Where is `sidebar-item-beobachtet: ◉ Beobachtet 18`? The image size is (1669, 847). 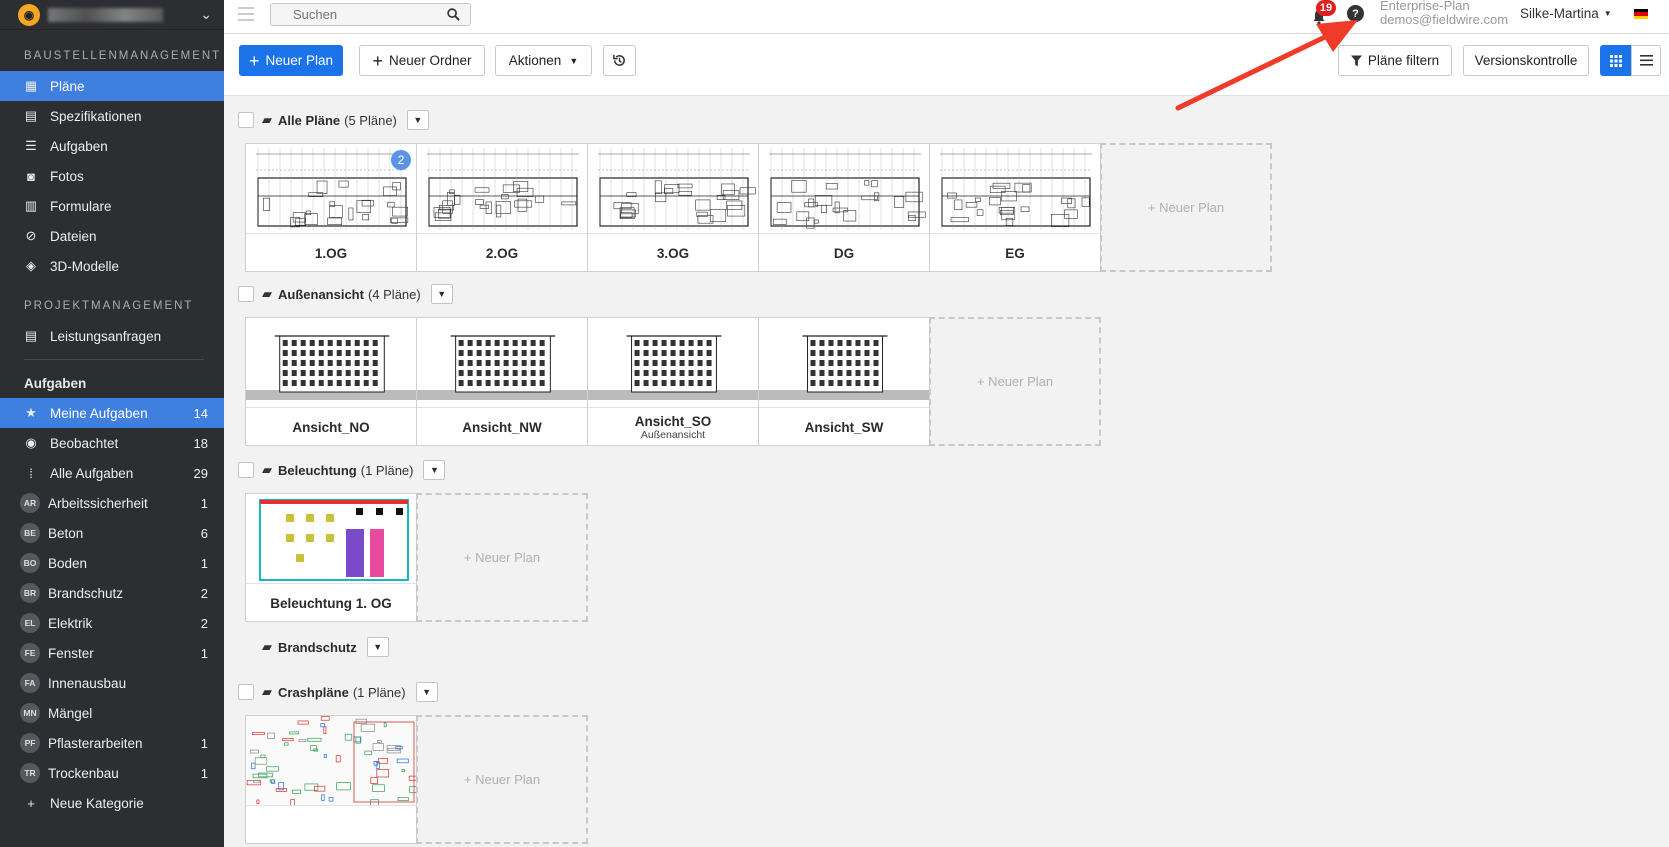 sidebar-item-beobachtet: ◉ Beobachtet 18 is located at coordinates (112, 443).